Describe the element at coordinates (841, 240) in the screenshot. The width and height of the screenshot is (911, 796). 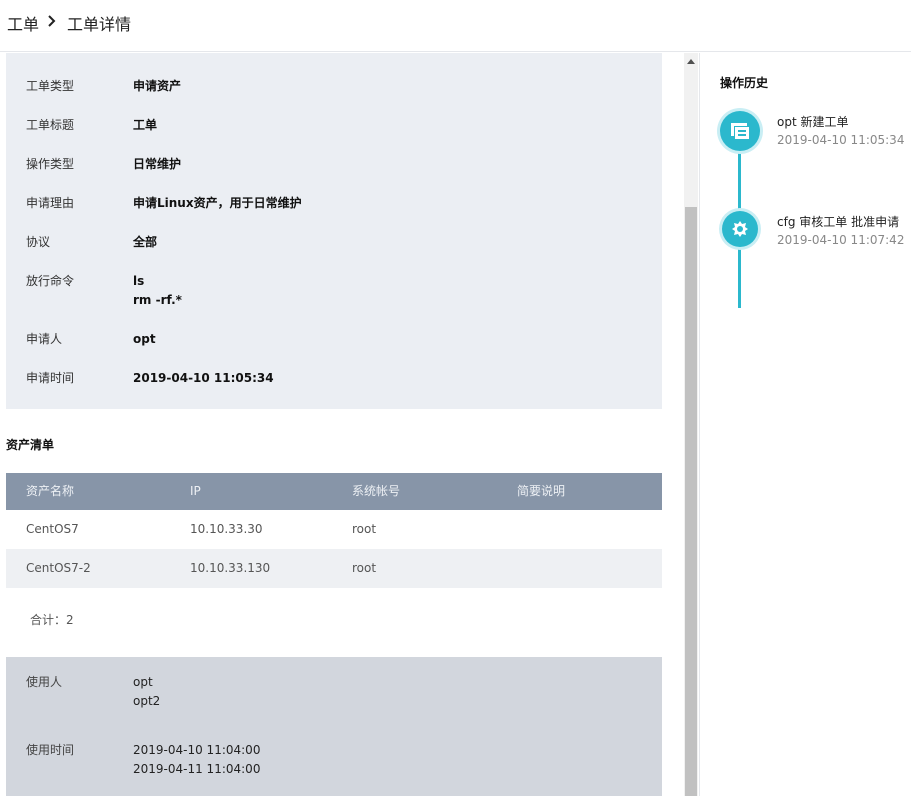
I see `history-item-time: 2019-04-10 11:07:42` at that location.